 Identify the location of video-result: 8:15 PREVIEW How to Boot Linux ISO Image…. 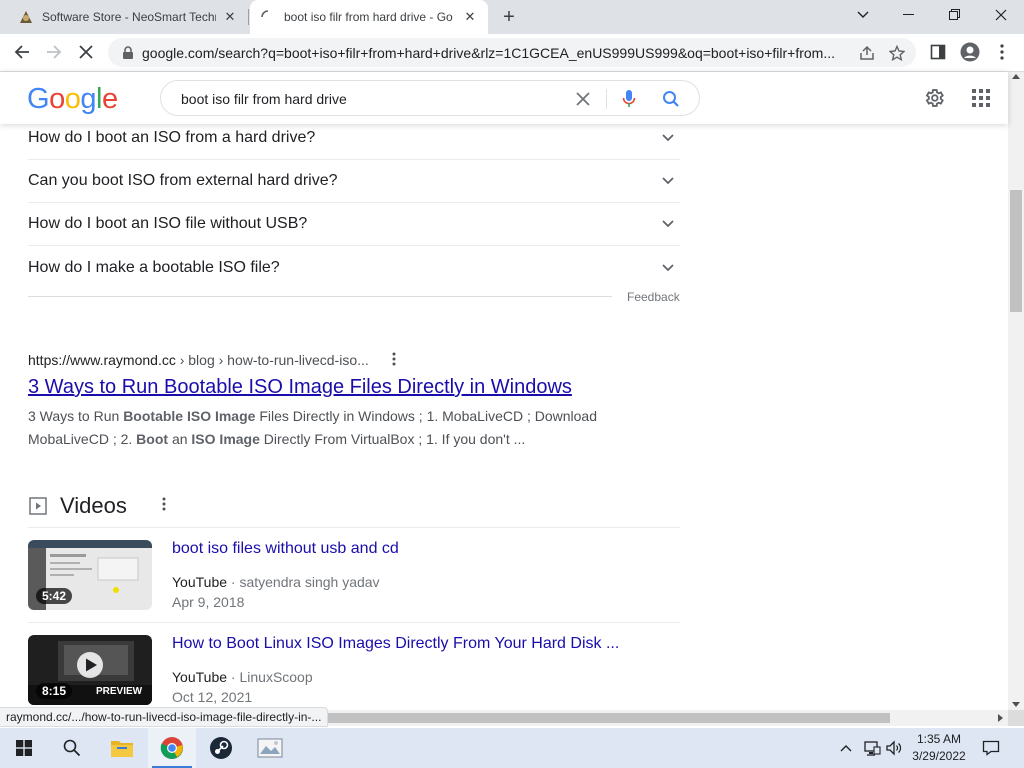
(354, 671).